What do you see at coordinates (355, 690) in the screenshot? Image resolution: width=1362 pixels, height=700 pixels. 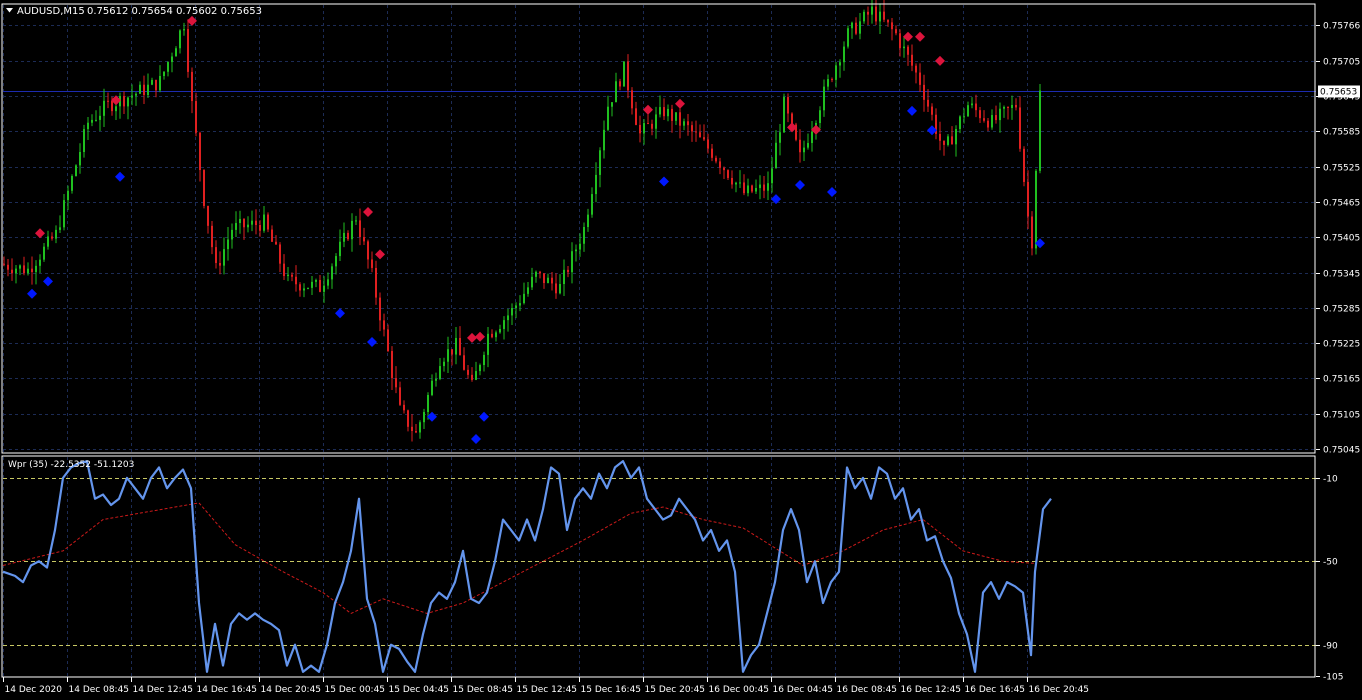 I see `time-tick-label: 15 Dec 00:45` at bounding box center [355, 690].